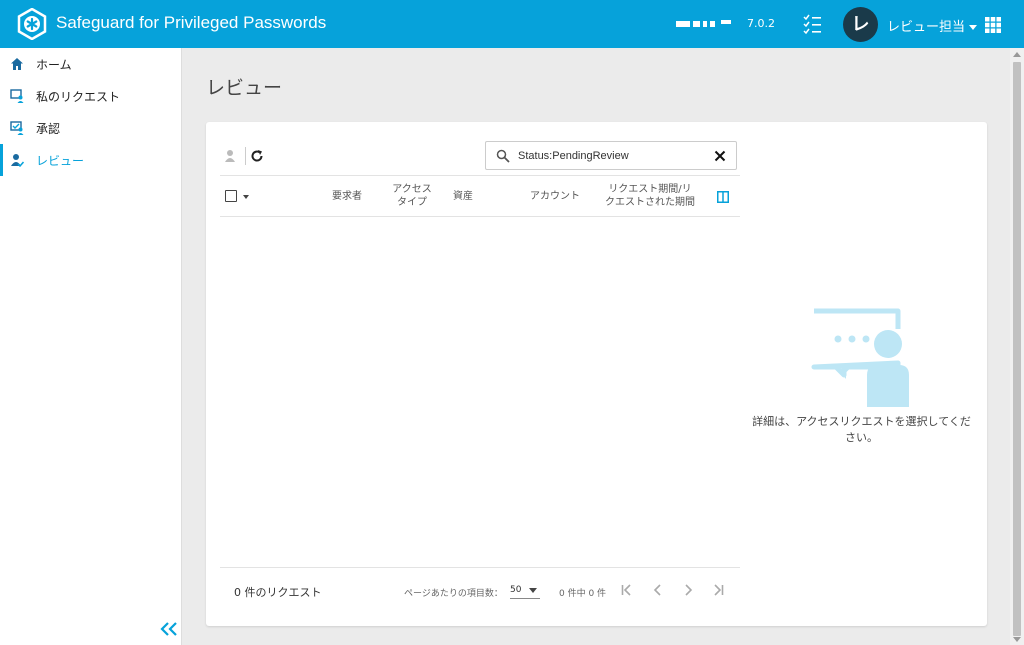 Image resolution: width=1024 pixels, height=645 pixels. I want to click on last-page-icon, so click(718, 590).